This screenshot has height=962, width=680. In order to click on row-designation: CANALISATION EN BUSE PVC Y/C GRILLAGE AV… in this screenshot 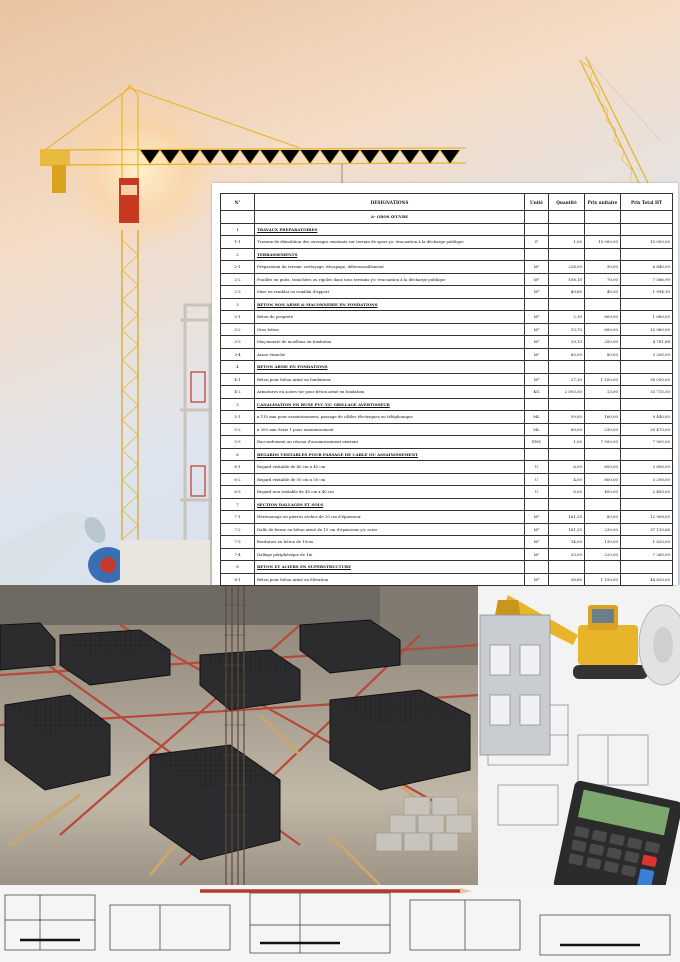, I will do `click(389, 404)`.